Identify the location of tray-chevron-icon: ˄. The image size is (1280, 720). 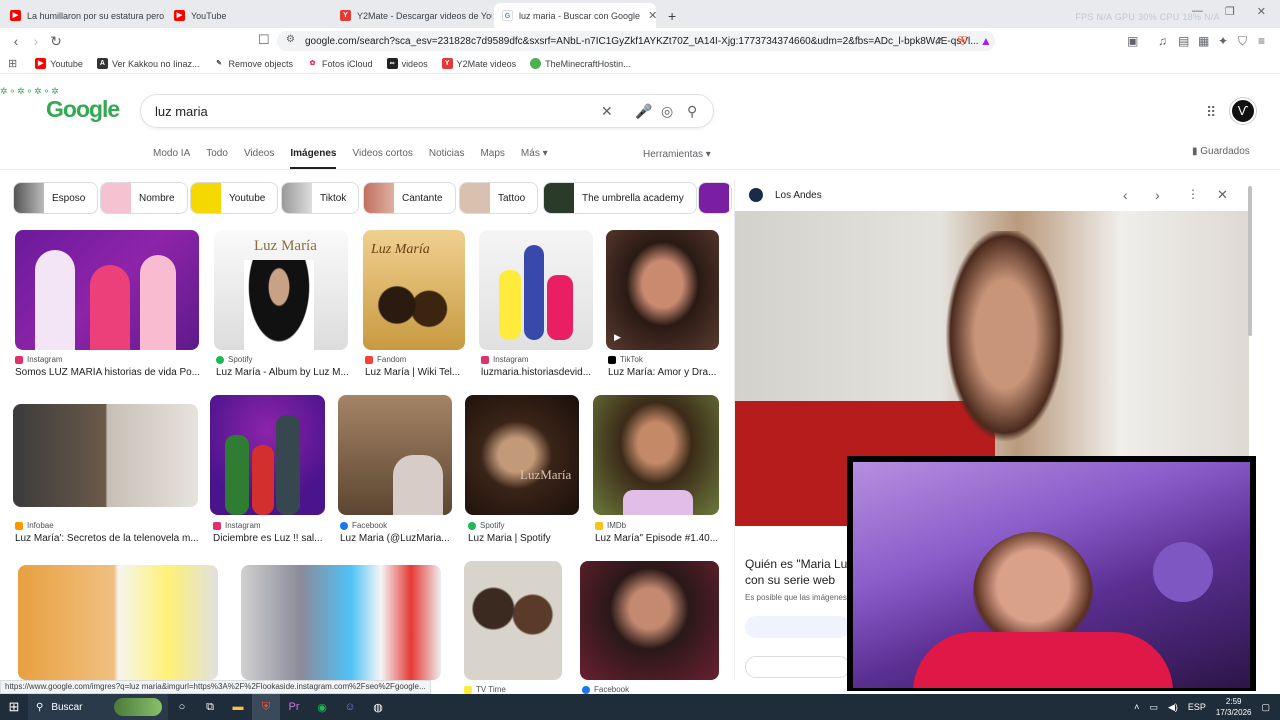
(1136, 707).